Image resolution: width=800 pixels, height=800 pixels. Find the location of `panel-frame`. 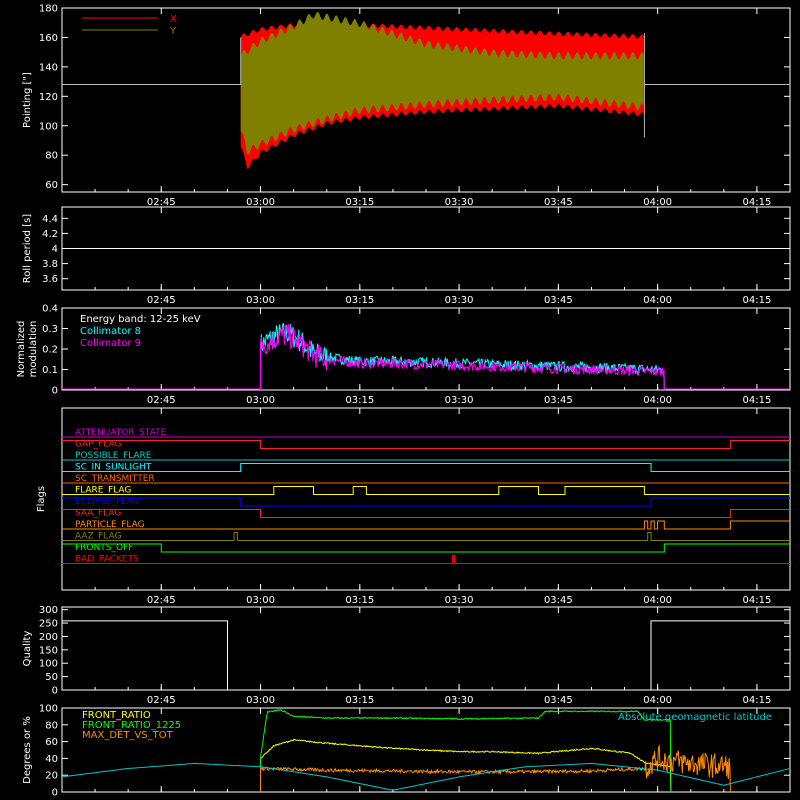

panel-frame is located at coordinates (426, 648).